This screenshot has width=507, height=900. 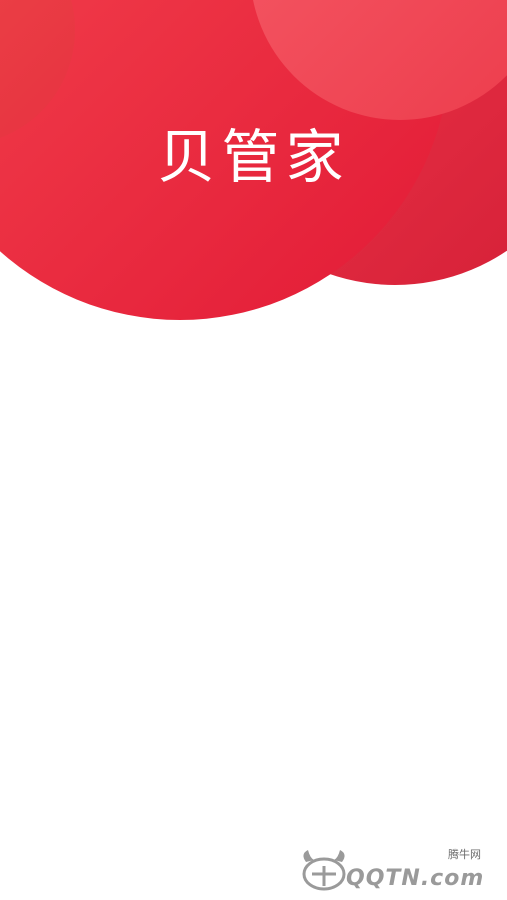 What do you see at coordinates (464, 854) in the screenshot?
I see `watermark-brand-cn: 腾牛网` at bounding box center [464, 854].